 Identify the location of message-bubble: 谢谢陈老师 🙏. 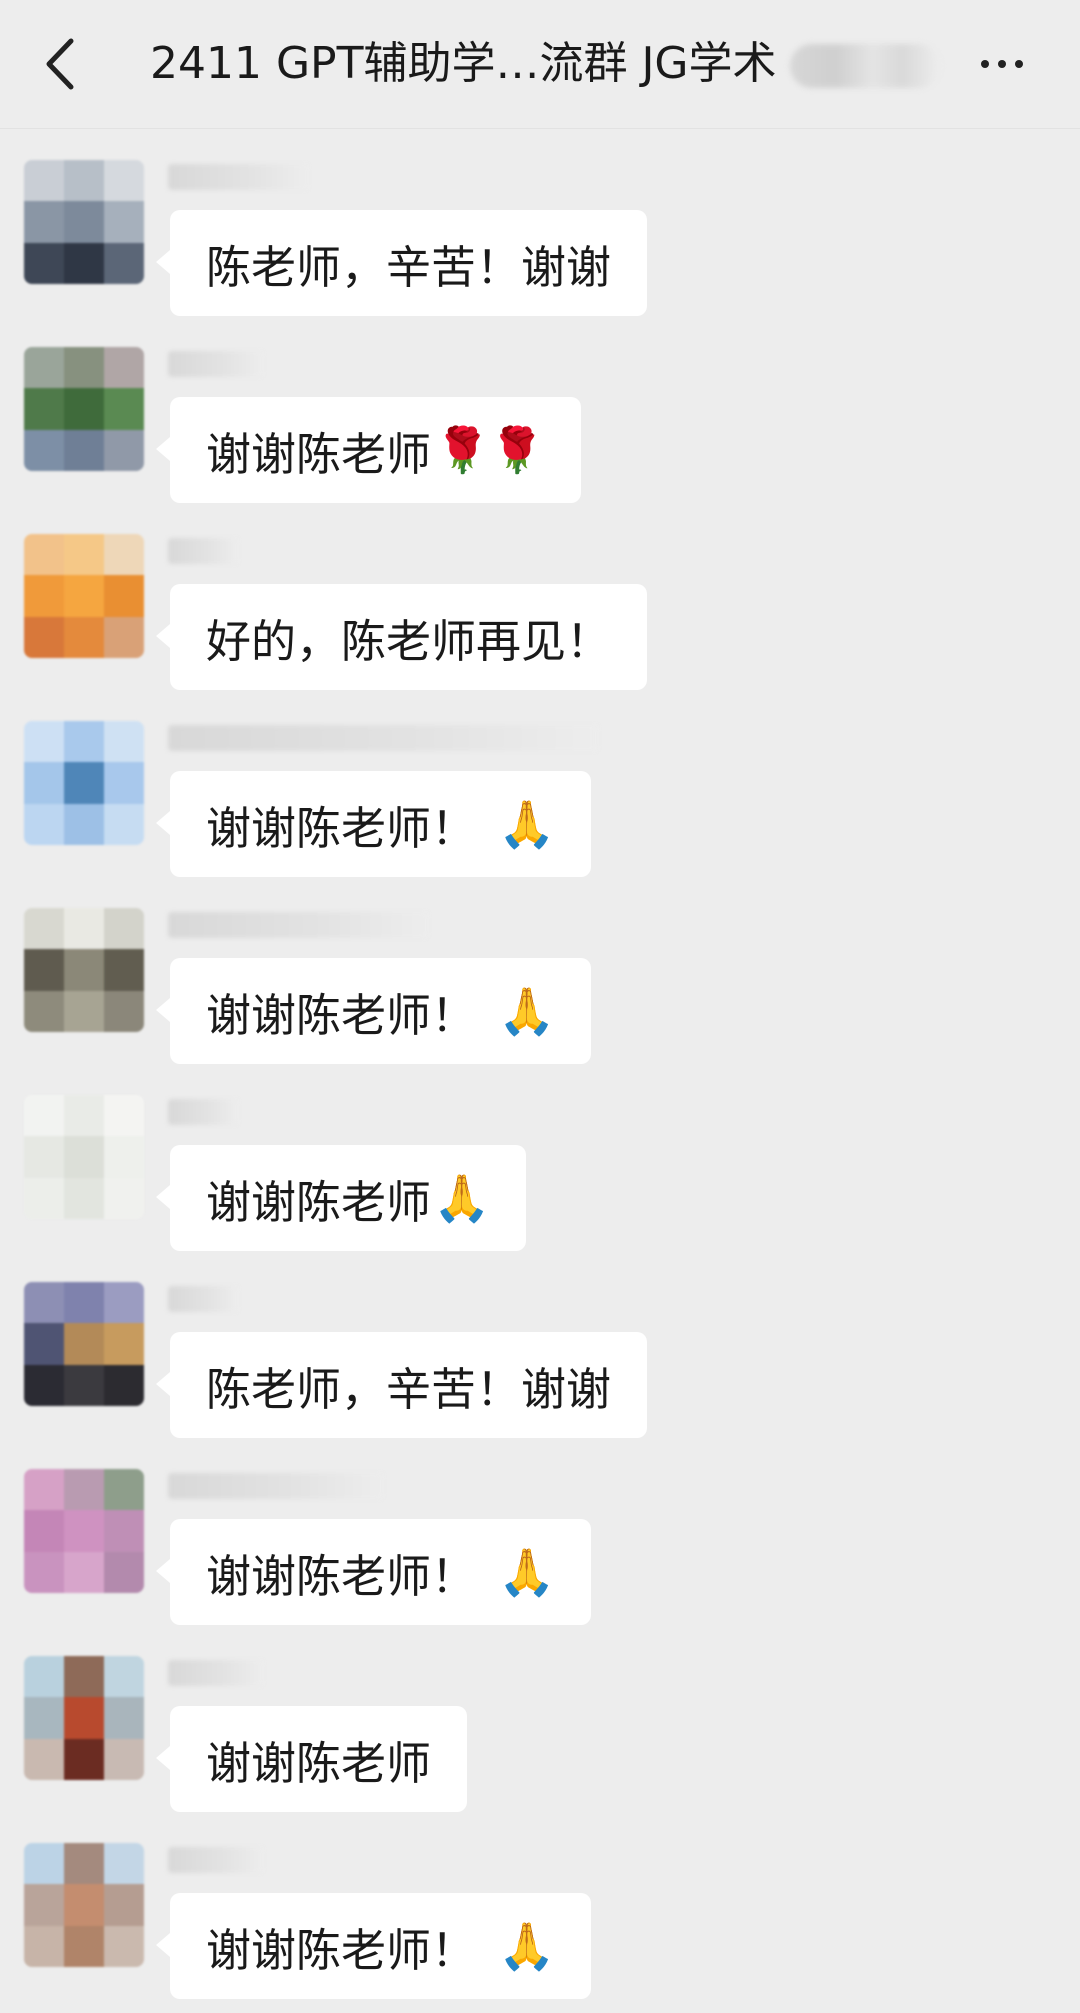
(341, 1198).